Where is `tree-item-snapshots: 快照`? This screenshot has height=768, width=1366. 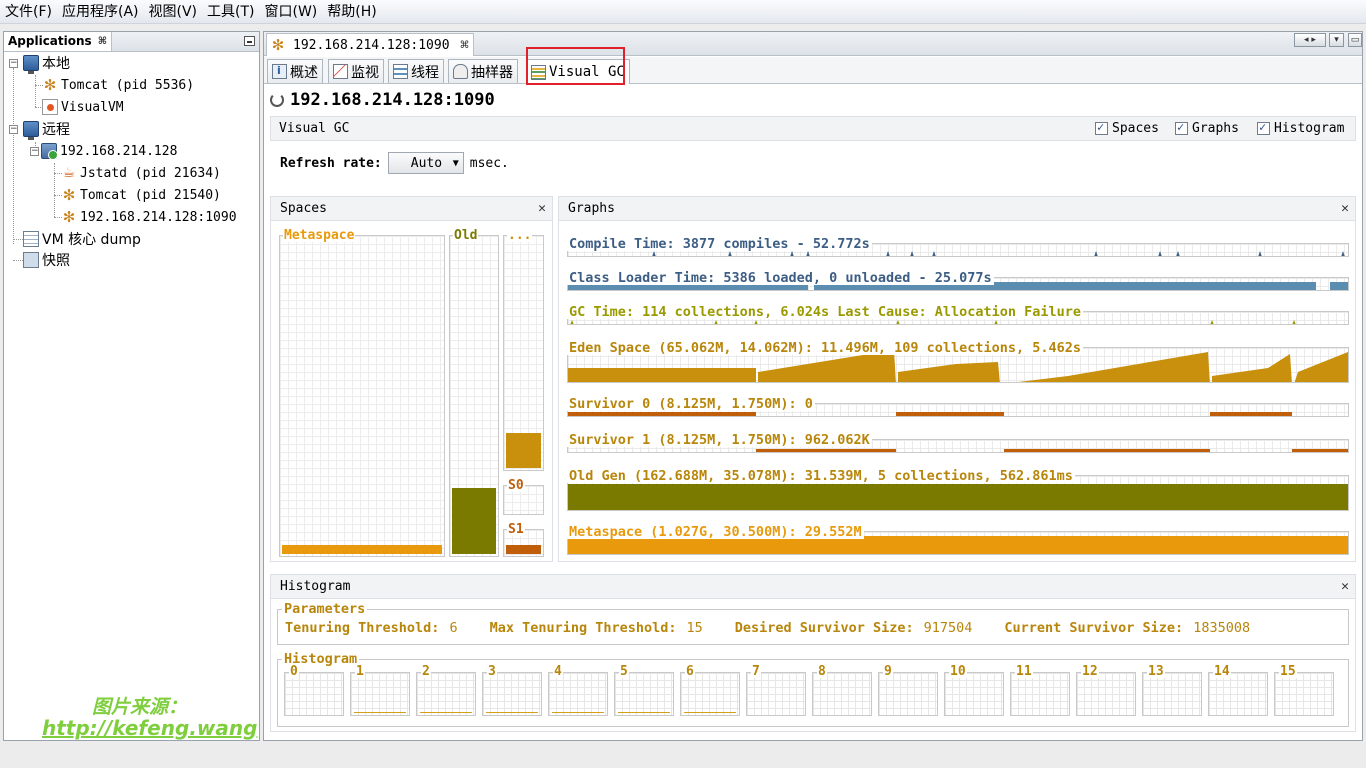 tree-item-snapshots: 快照 is located at coordinates (46, 260).